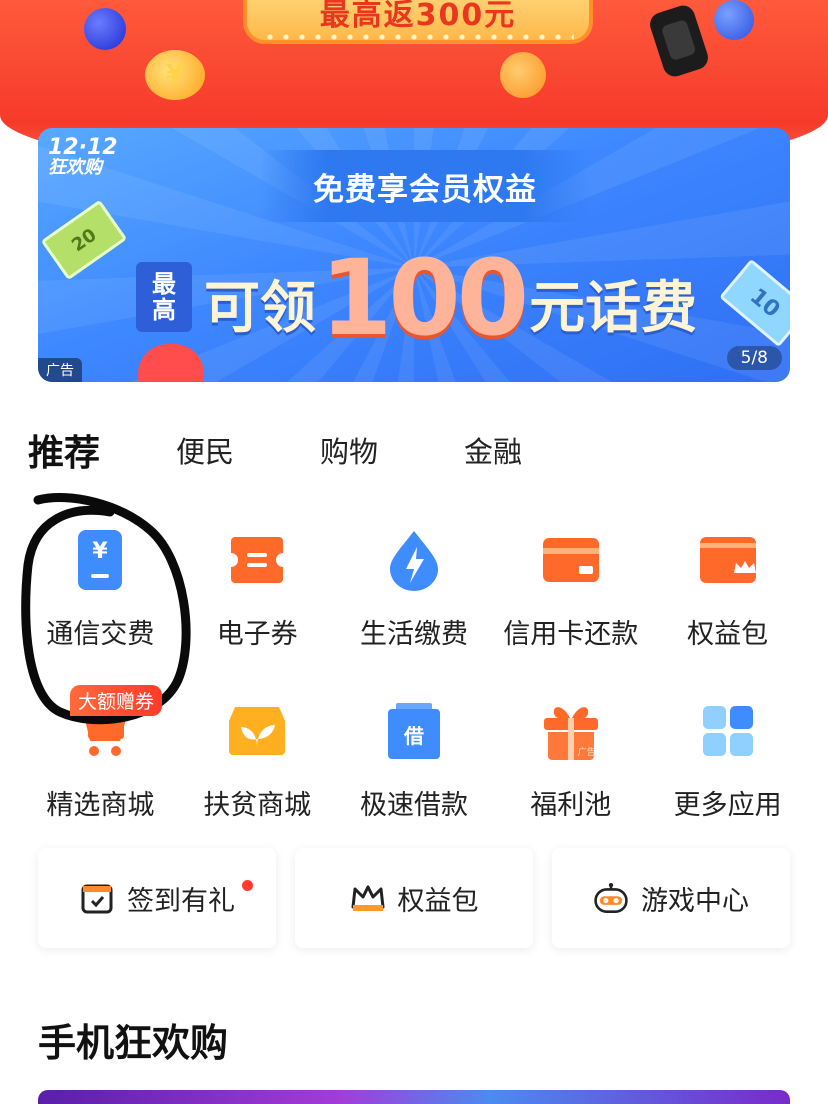 The width and height of the screenshot is (828, 1104). What do you see at coordinates (133, 1043) in the screenshot?
I see `section-title: 手机狂欢购` at bounding box center [133, 1043].